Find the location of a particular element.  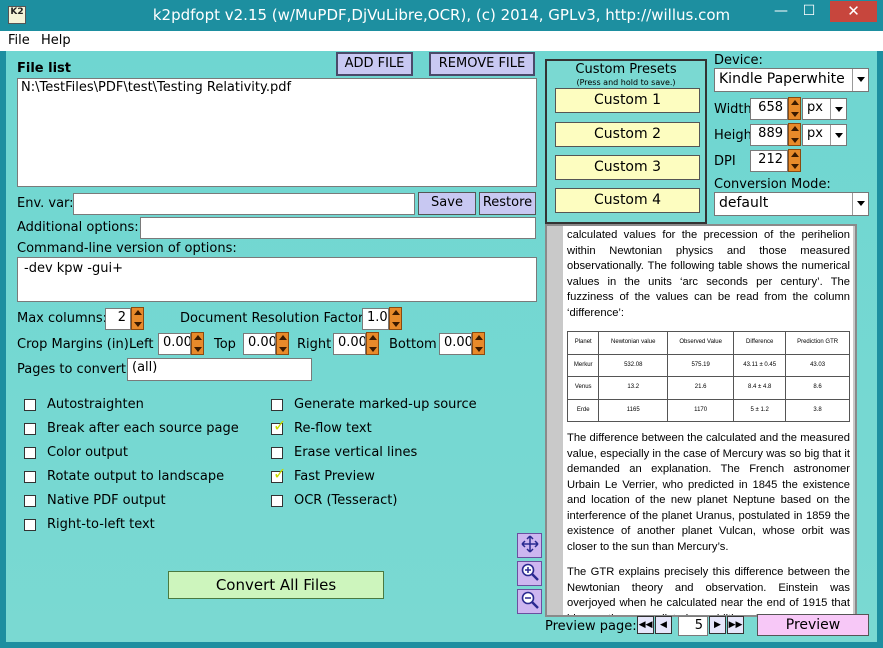

resolution-label: Document Resolution Factor: is located at coordinates (274, 318).